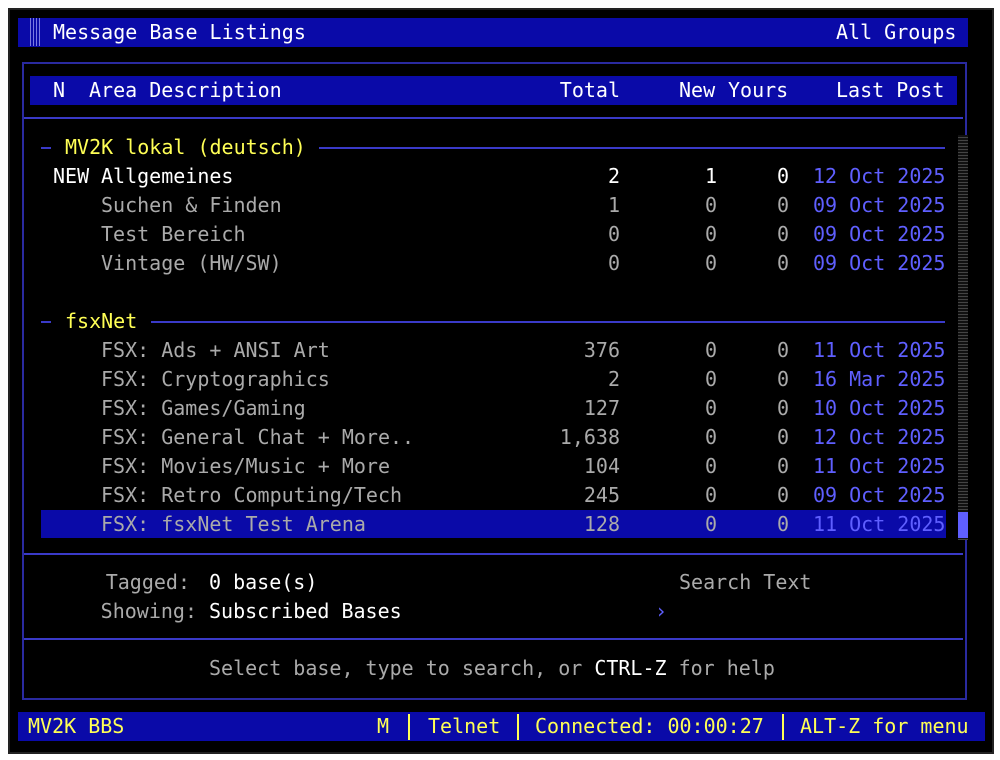 The height and width of the screenshot is (760, 1000). I want to click on total-count: 245, so click(601, 495).